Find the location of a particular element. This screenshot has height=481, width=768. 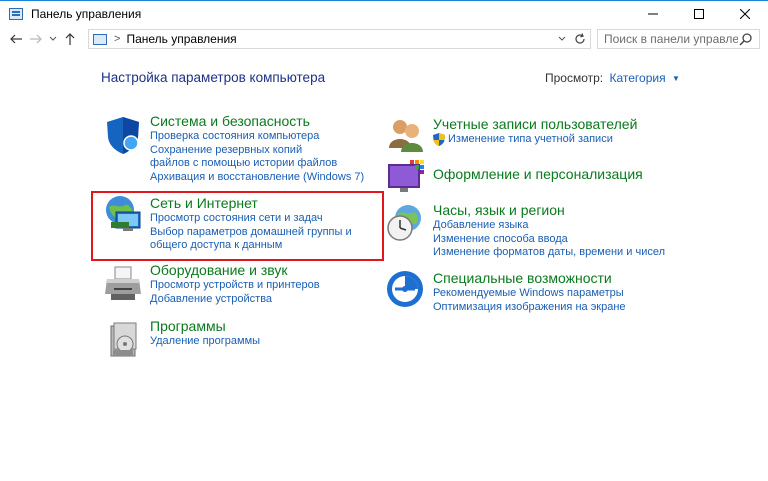

back-button is located at coordinates (16, 39).